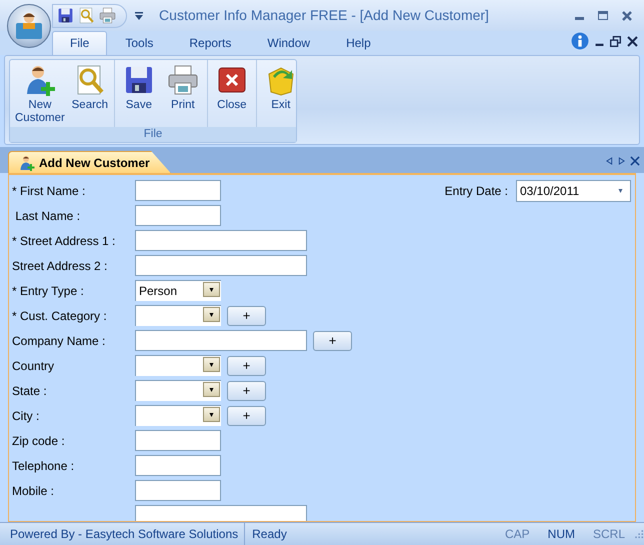  What do you see at coordinates (139, 43) in the screenshot?
I see `menu-tab: Tools` at bounding box center [139, 43].